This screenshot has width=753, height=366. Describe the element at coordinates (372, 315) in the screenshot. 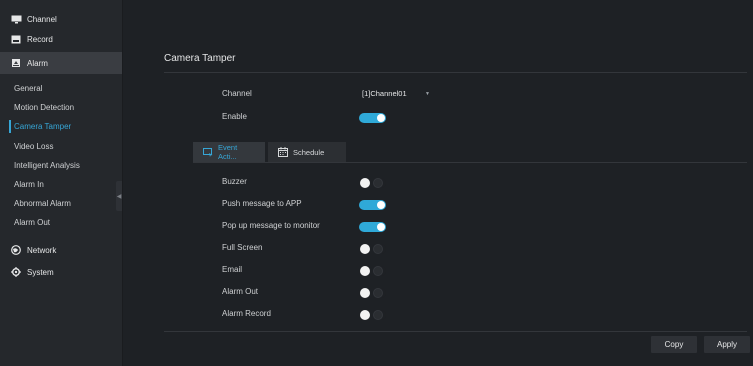

I see `alarm-record-toggle` at that location.